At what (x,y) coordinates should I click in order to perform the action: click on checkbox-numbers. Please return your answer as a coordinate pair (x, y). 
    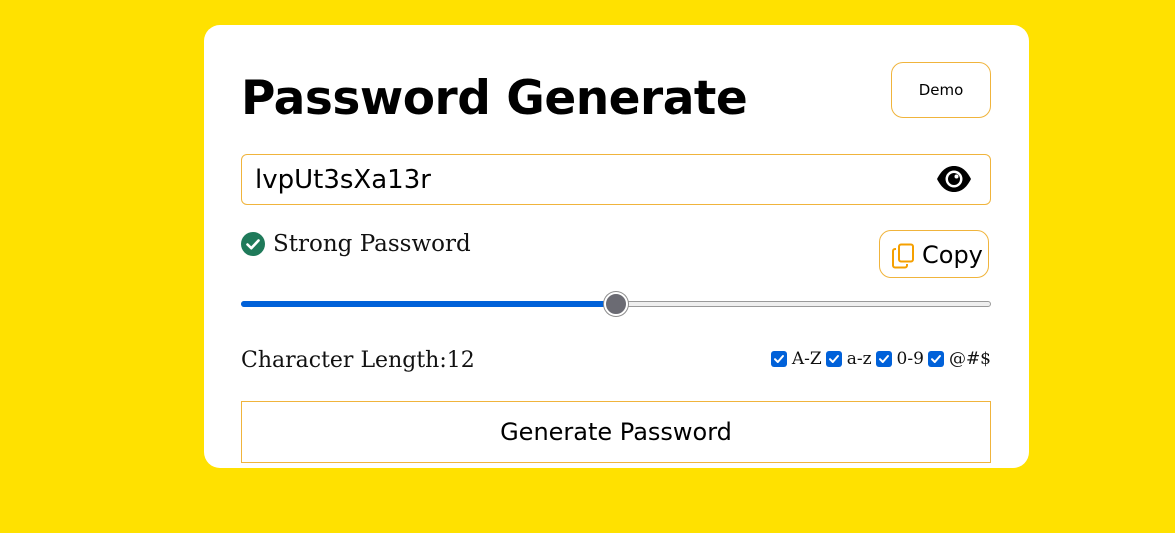
    Looking at the image, I should click on (883, 359).